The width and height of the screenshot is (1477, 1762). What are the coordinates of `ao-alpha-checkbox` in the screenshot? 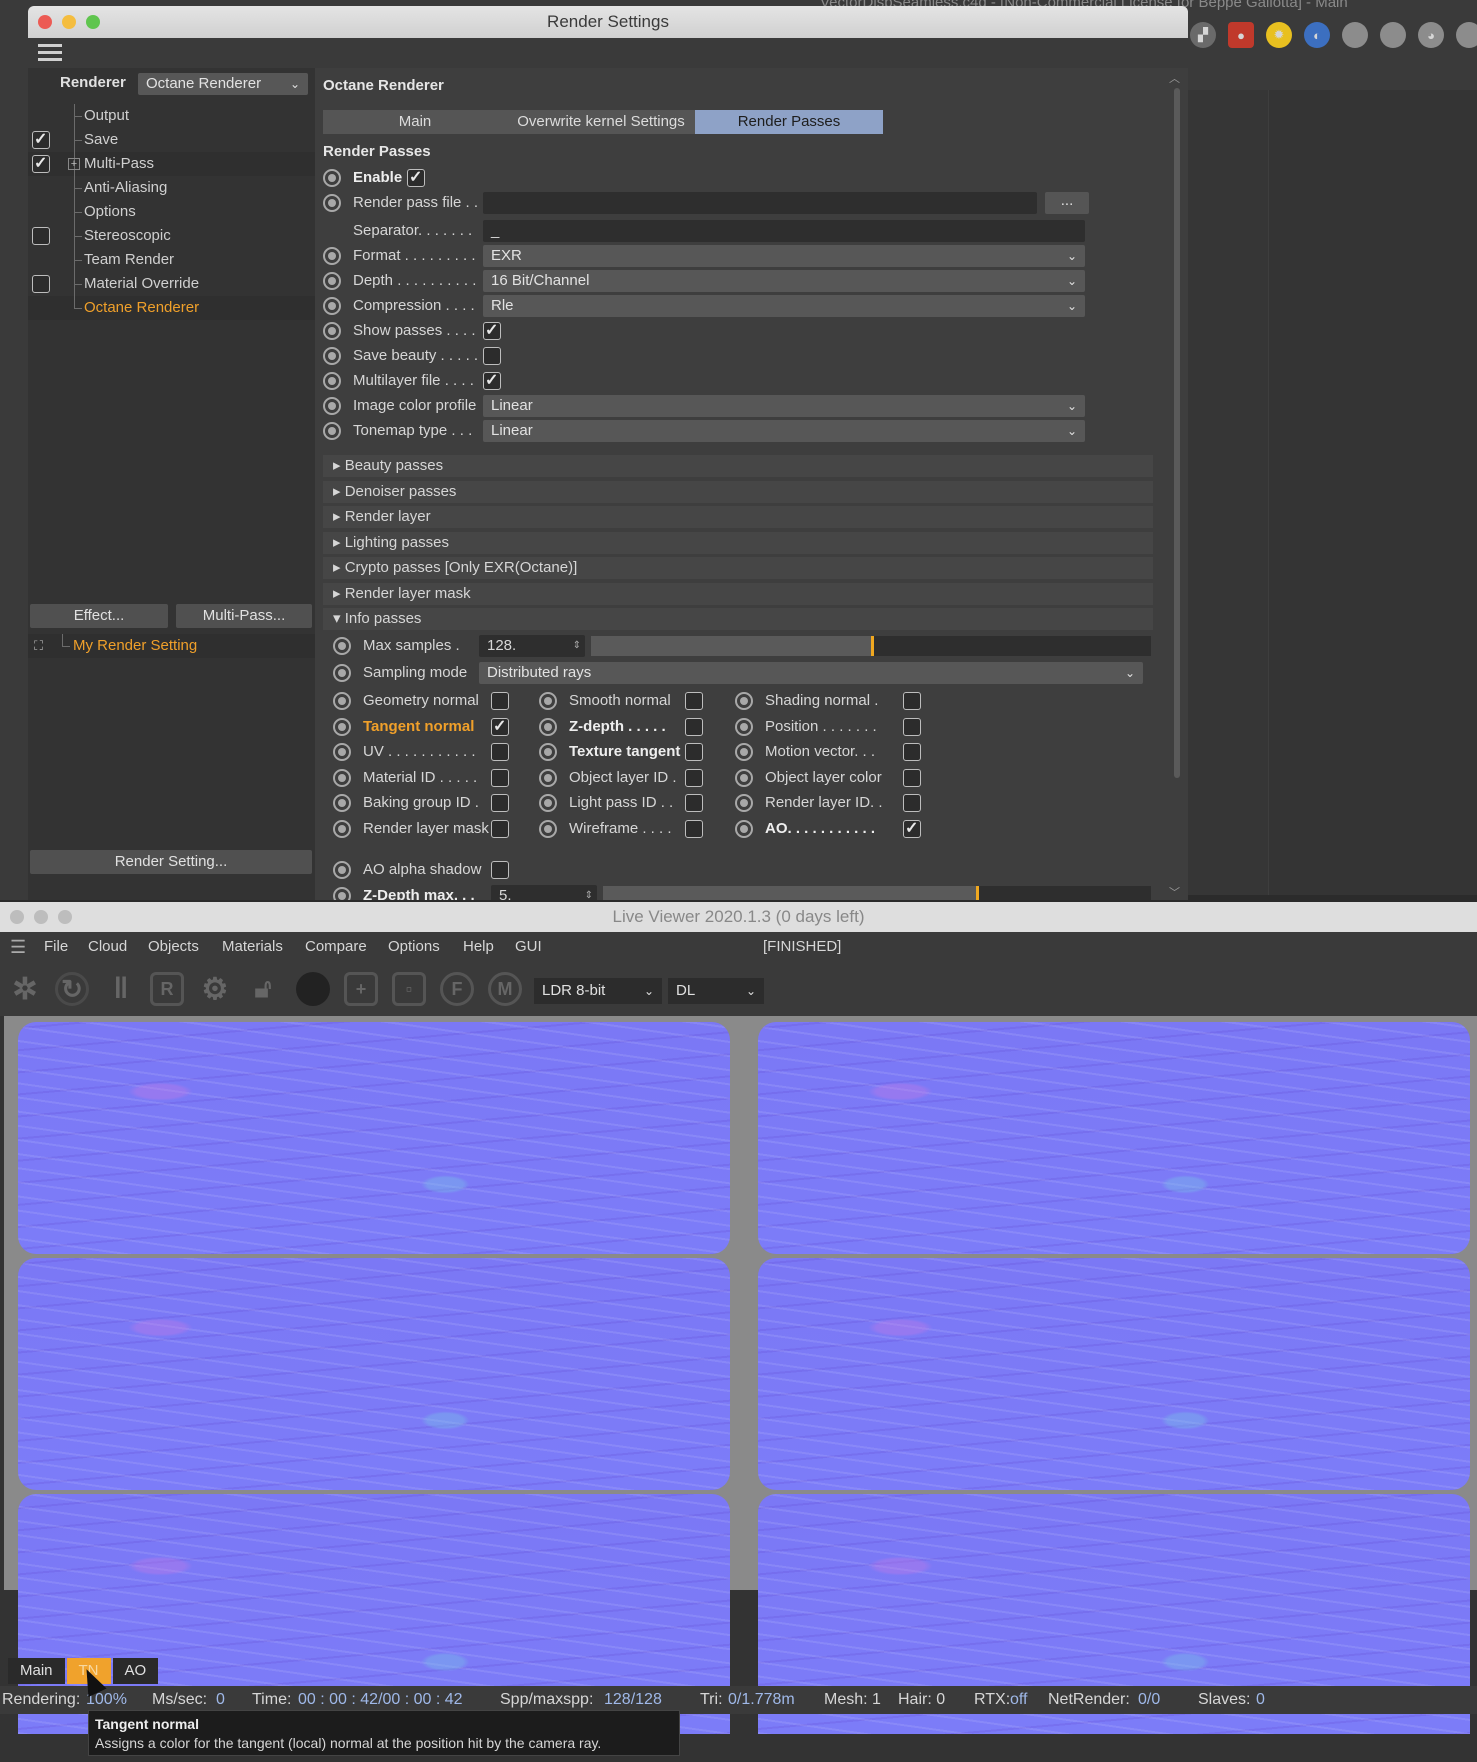 It's located at (500, 870).